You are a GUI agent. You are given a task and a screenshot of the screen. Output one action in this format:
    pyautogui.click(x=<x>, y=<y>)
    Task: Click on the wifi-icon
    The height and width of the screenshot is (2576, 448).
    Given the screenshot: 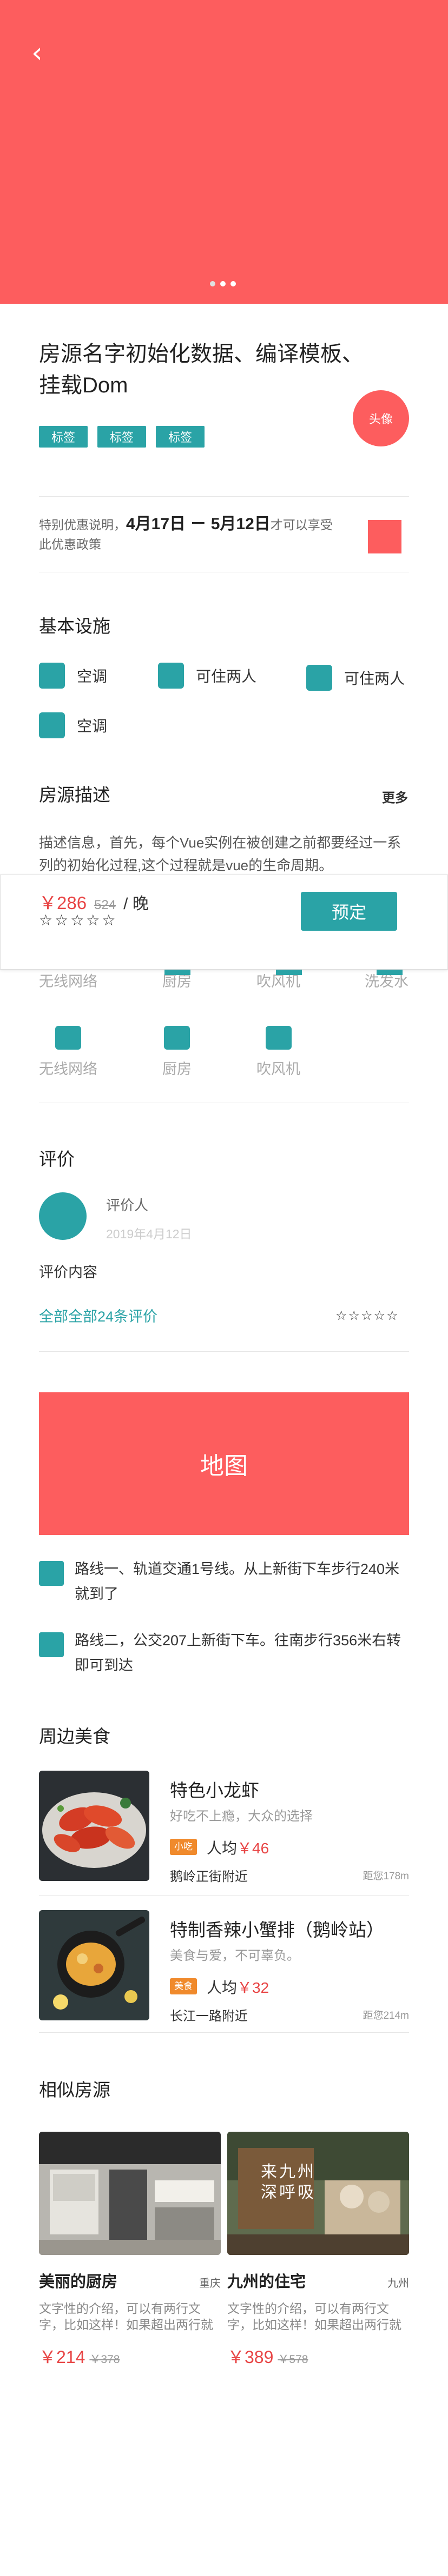 What is the action you would take?
    pyautogui.click(x=68, y=1038)
    